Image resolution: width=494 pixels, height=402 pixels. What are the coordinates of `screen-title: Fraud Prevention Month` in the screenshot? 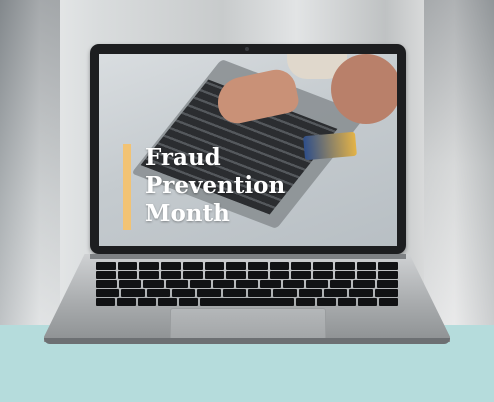 It's located at (215, 186).